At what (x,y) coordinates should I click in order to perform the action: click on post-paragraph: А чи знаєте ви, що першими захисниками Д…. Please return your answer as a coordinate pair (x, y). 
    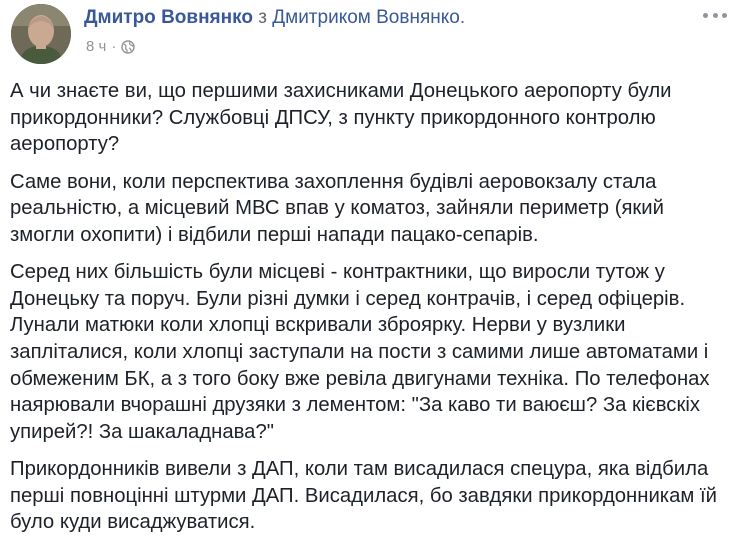
    Looking at the image, I should click on (341, 118).